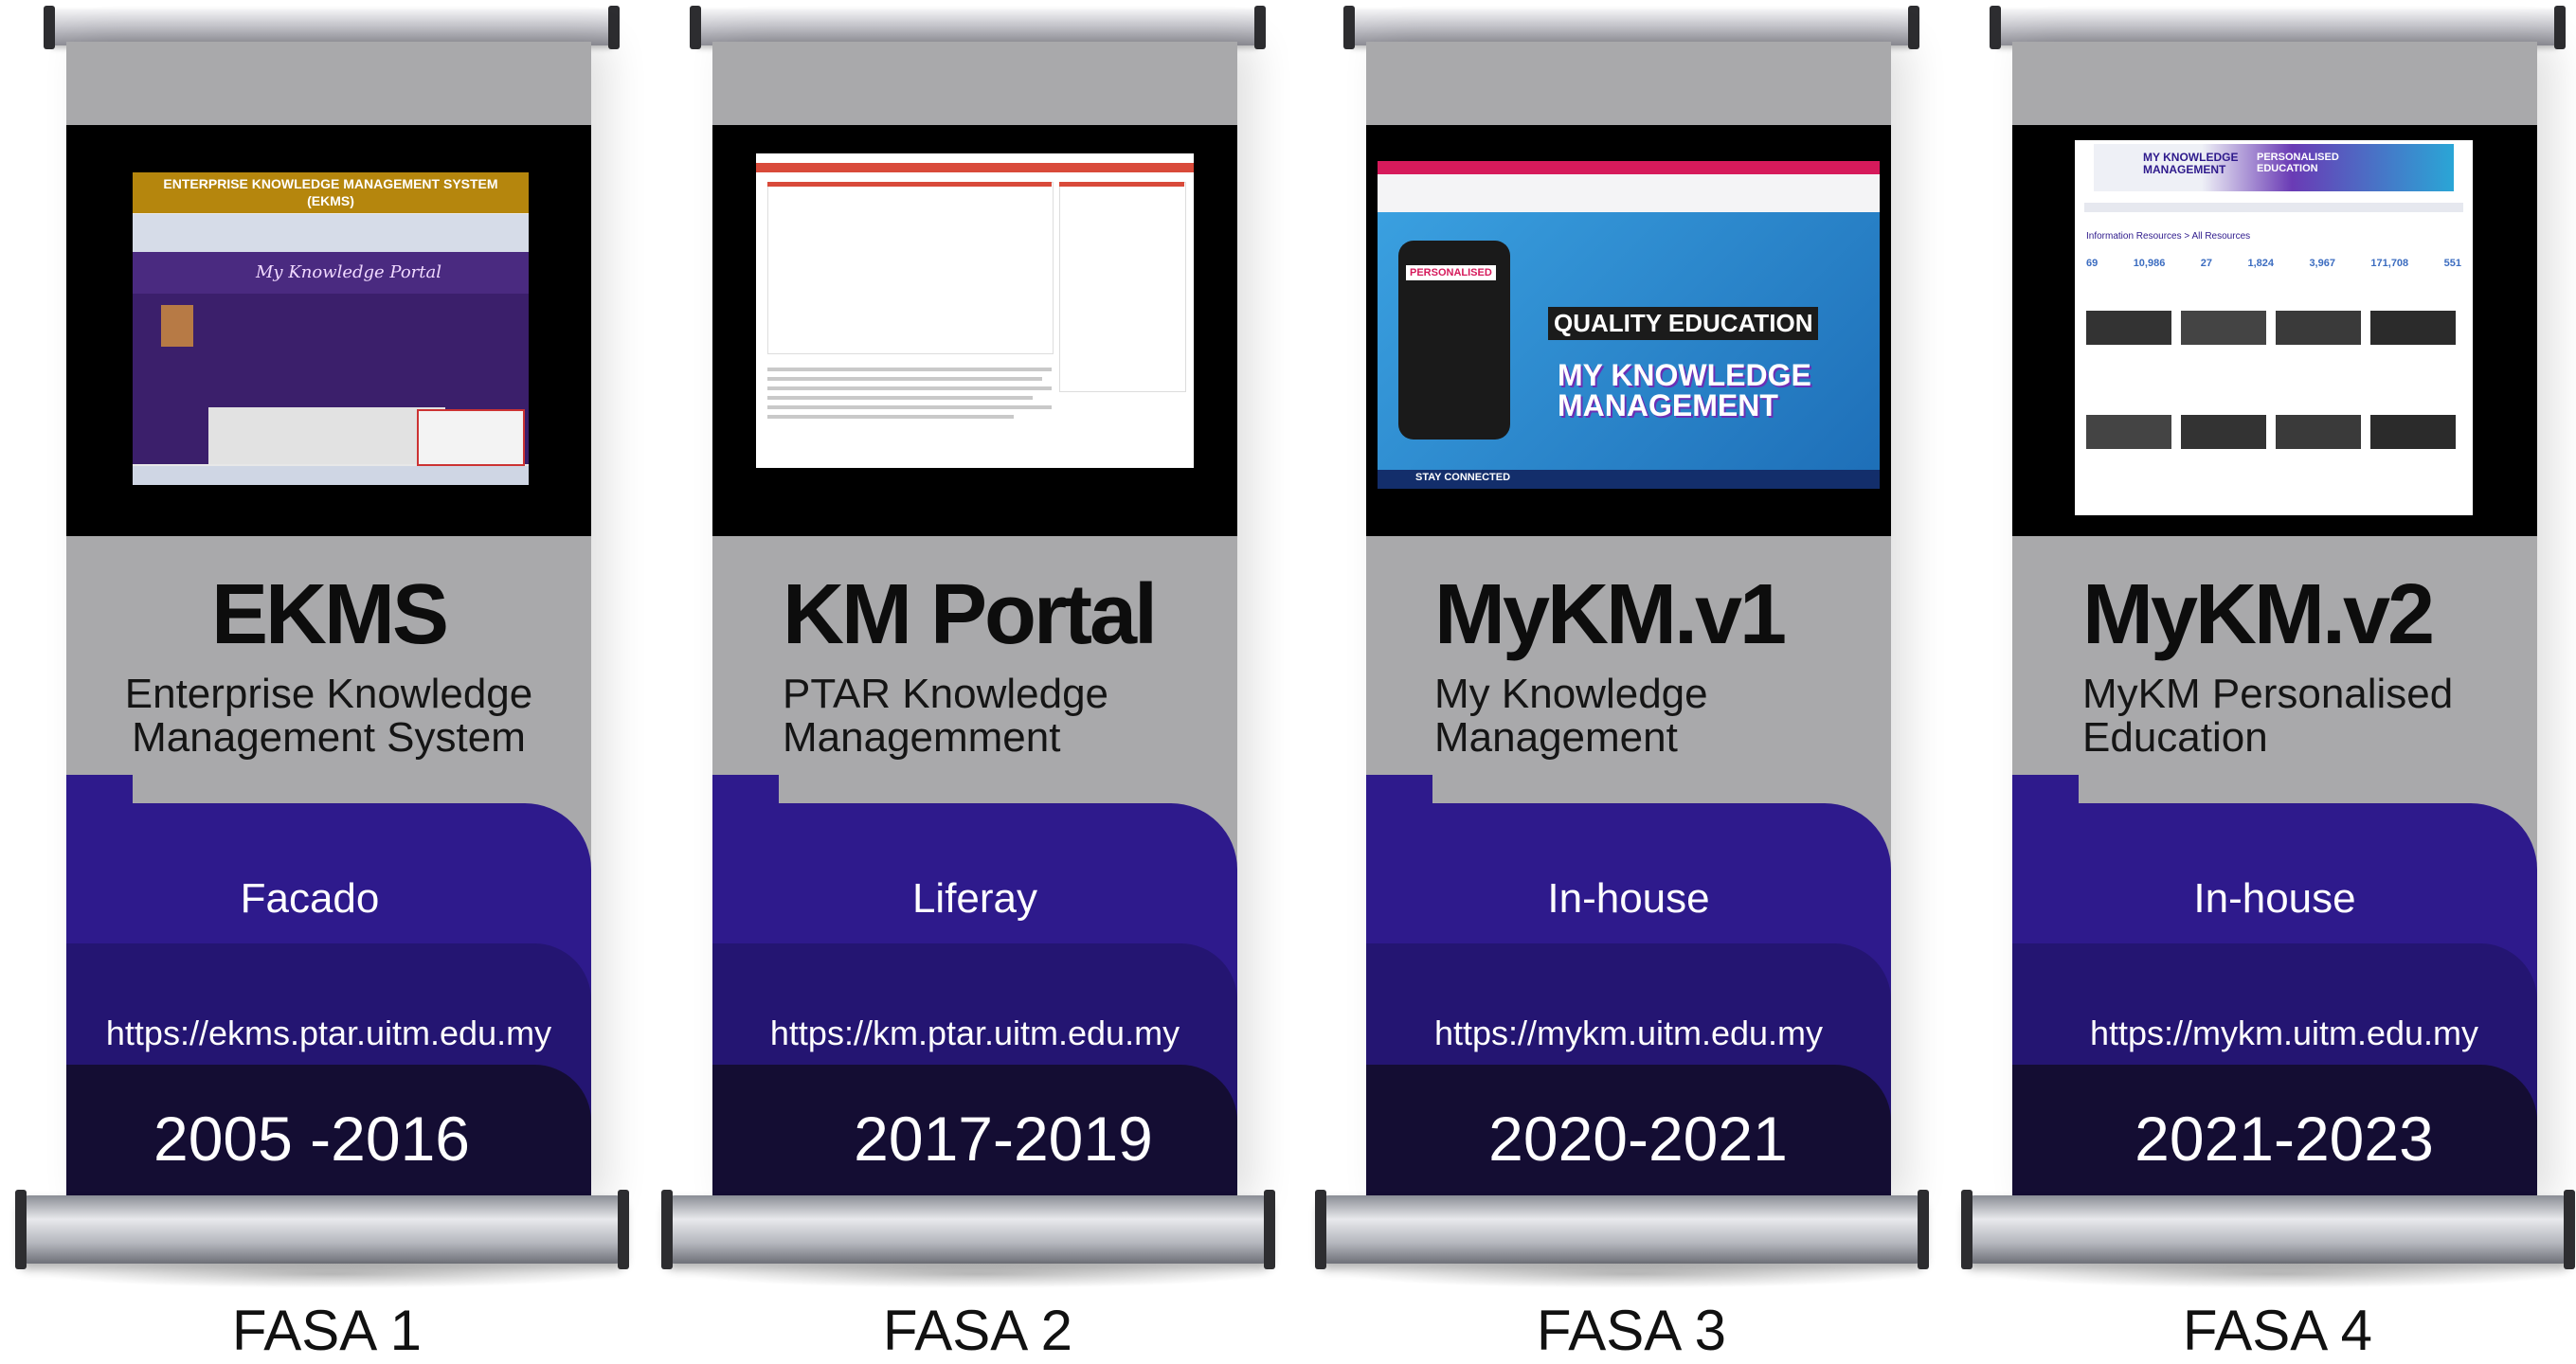 This screenshot has width=2576, height=1364. Describe the element at coordinates (328, 694) in the screenshot. I see `subtitle-line-1: Enterprise Knowledge` at that location.